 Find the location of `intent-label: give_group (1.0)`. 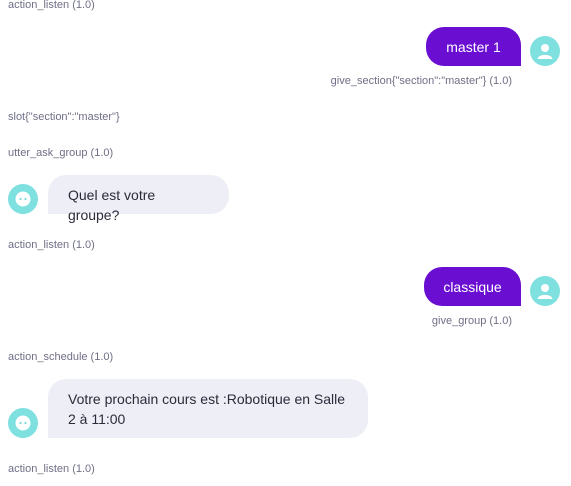

intent-label: give_group (1.0) is located at coordinates (471, 321).